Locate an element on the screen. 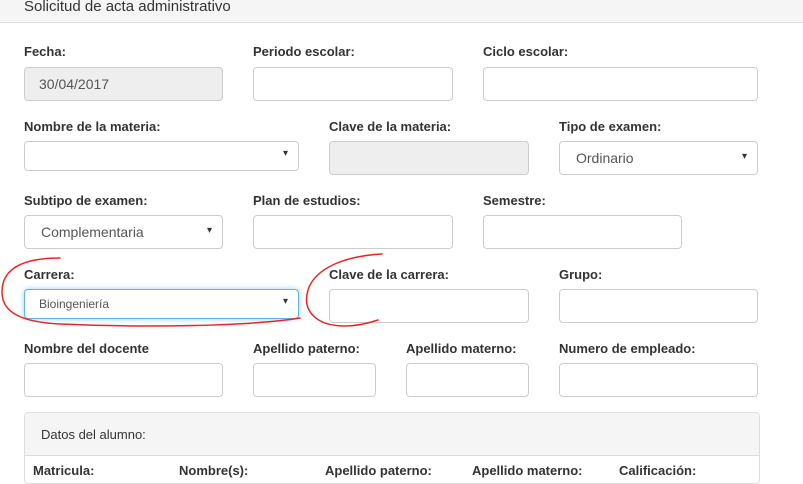 Image resolution: width=803 pixels, height=484 pixels. grupo-label: Grupo: is located at coordinates (581, 274).